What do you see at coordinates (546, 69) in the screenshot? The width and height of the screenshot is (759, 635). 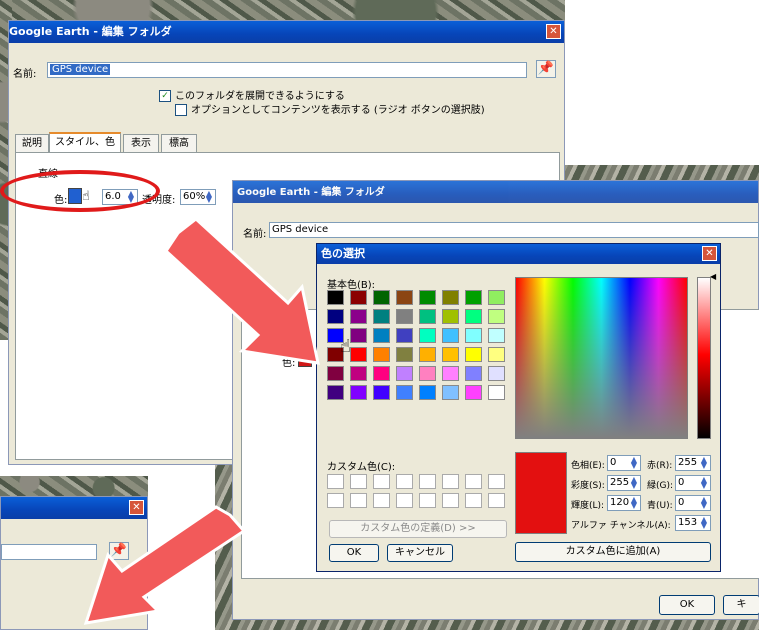 I see `pin-icon-button: 📌` at bounding box center [546, 69].